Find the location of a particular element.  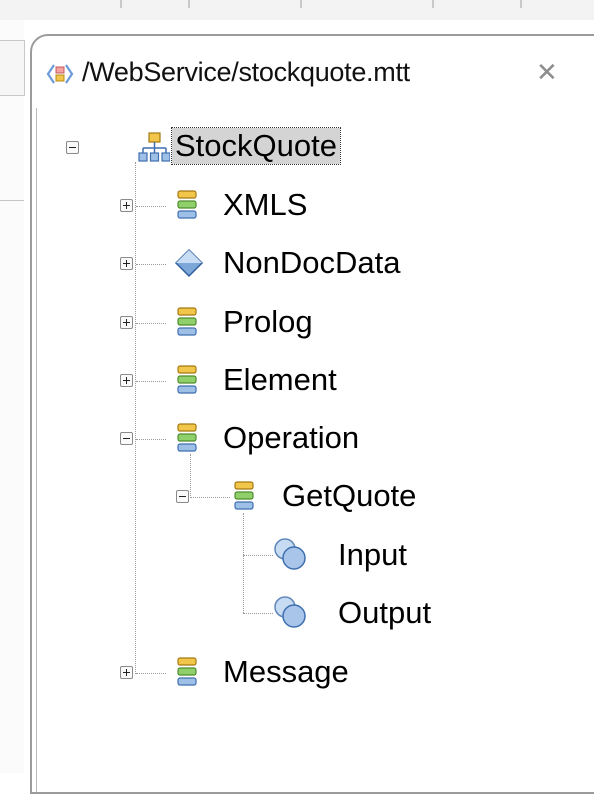

tree-node-element: Element is located at coordinates (280, 380).